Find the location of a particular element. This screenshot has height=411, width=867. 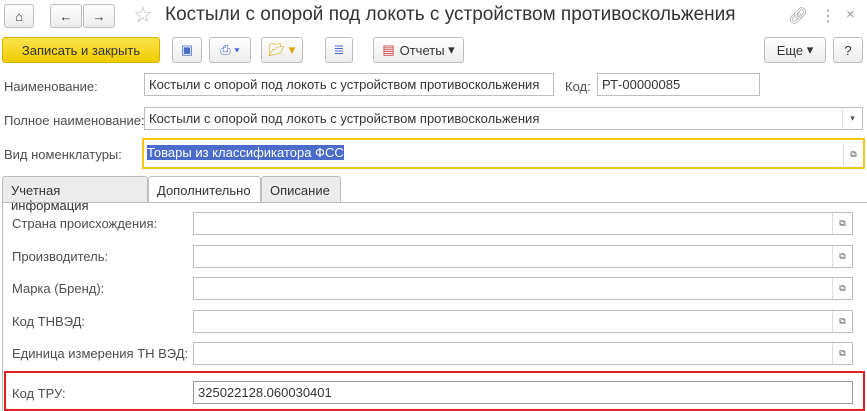

star-icon: ☆ is located at coordinates (143, 15).